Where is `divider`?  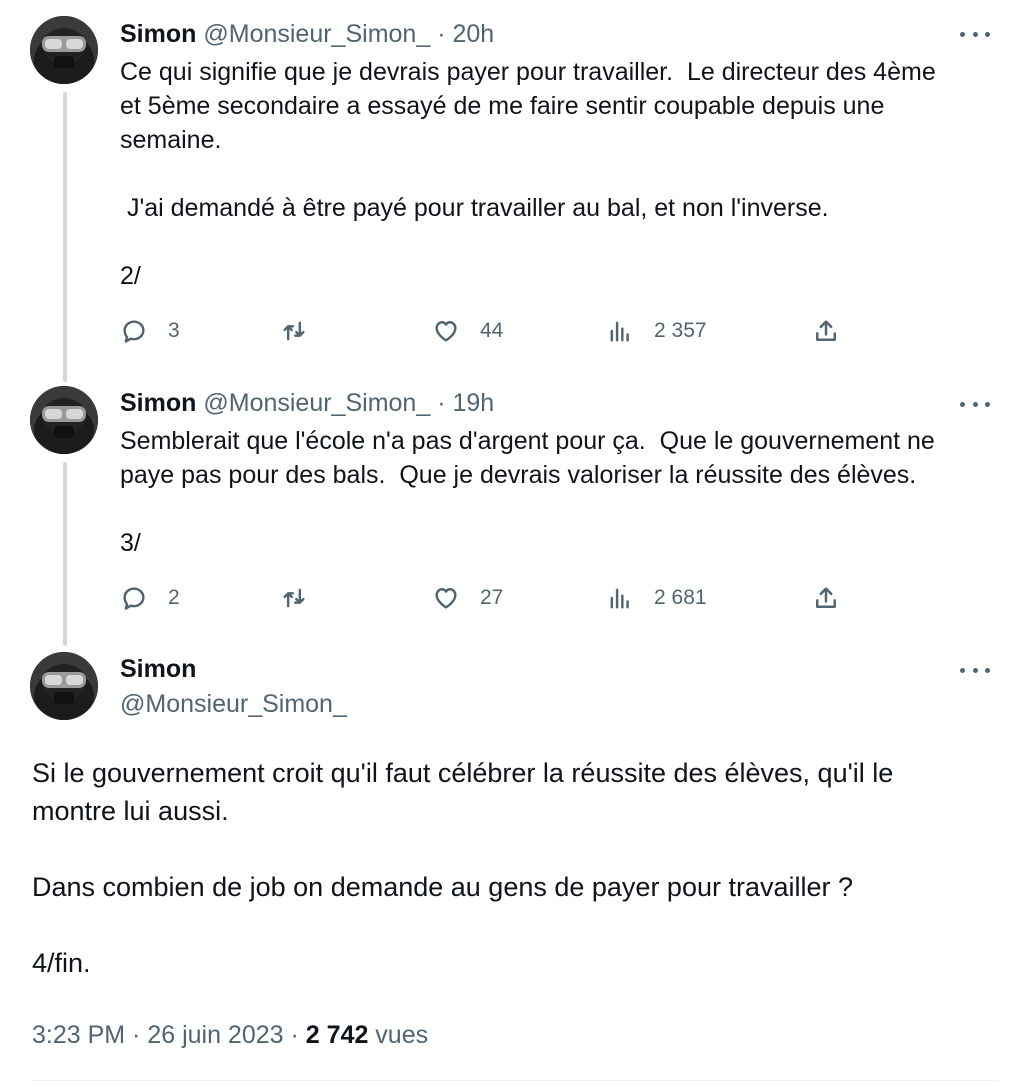
divider is located at coordinates (515, 1080).